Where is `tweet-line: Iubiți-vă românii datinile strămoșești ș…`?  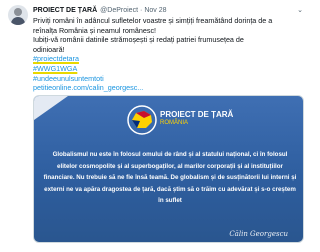 tweet-line: Iubiți-vă românii datinile strămoșești ș… is located at coordinates (138, 40).